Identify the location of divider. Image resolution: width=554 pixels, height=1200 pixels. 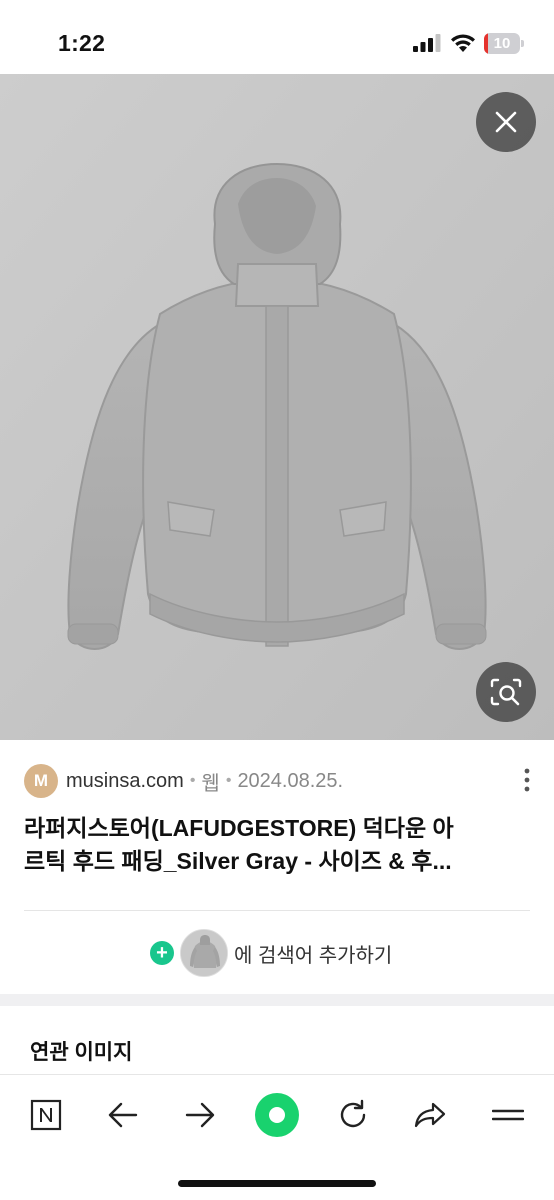
(277, 910).